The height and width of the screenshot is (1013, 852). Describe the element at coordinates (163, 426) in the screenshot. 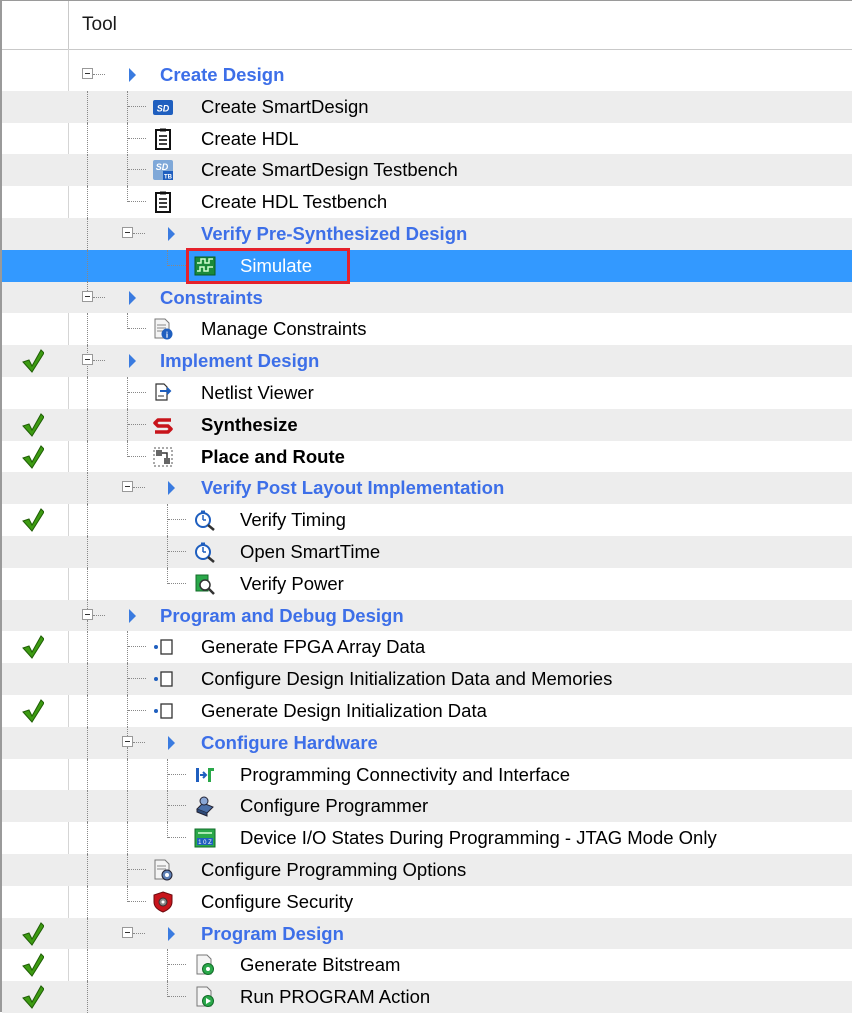

I see `synthesize-icon` at that location.